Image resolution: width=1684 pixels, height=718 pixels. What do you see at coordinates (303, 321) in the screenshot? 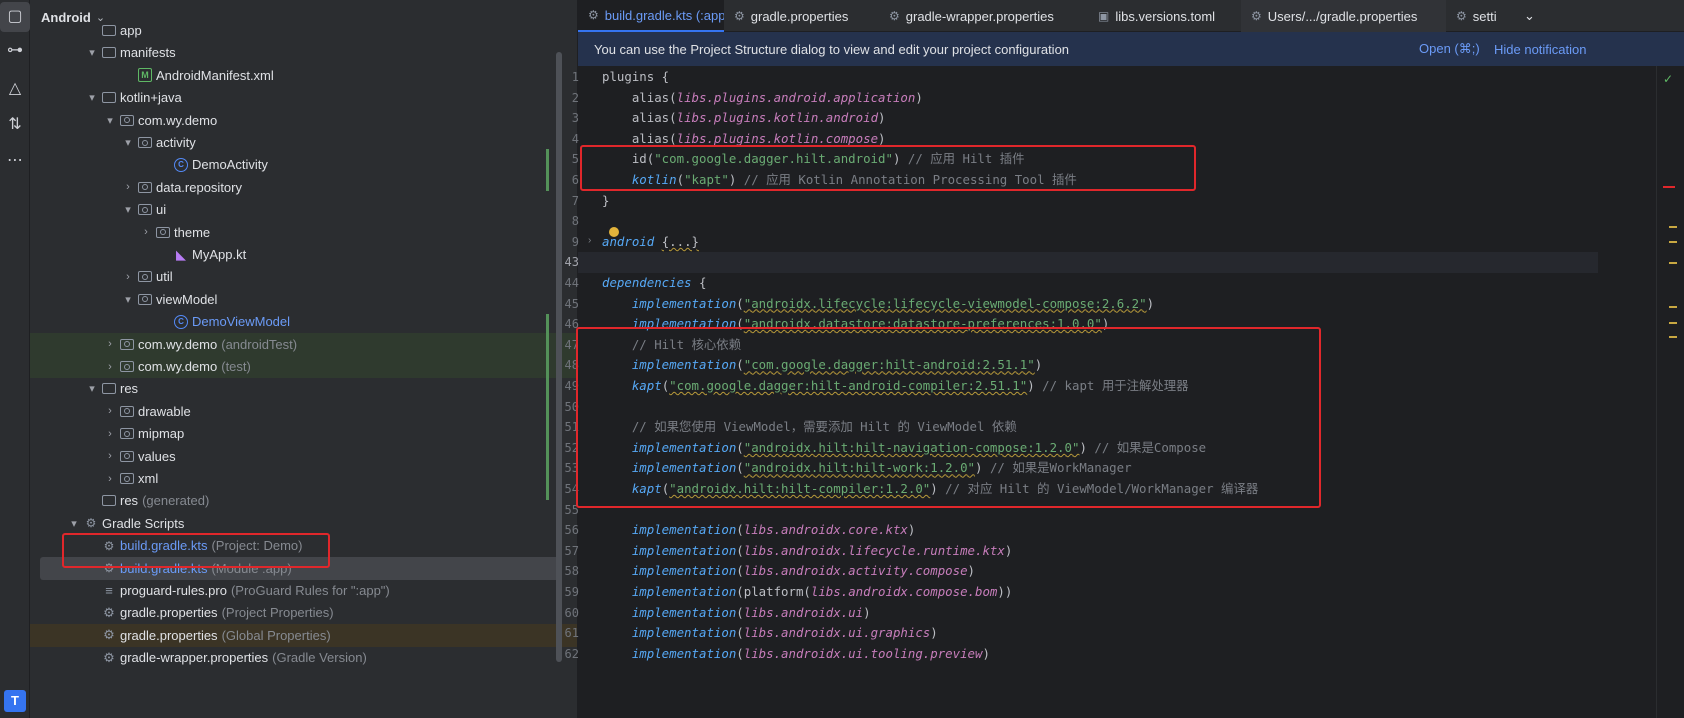
I see `tree-row: C DemoViewModel` at bounding box center [303, 321].